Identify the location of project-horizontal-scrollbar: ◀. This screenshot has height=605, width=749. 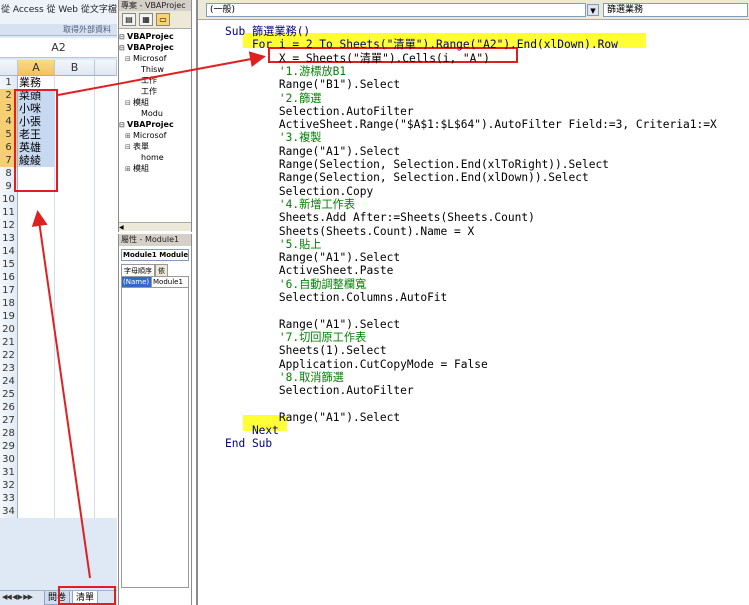
(155, 226).